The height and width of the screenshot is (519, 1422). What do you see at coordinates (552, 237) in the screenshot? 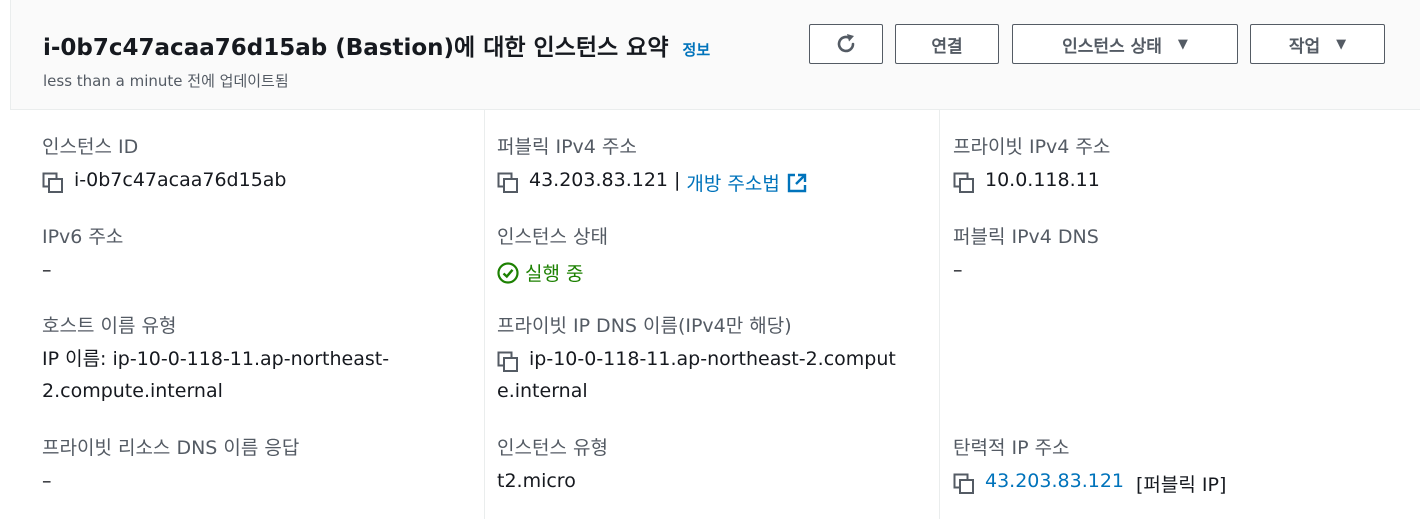
I see `instance-state-label: 인스턴스 상태` at bounding box center [552, 237].